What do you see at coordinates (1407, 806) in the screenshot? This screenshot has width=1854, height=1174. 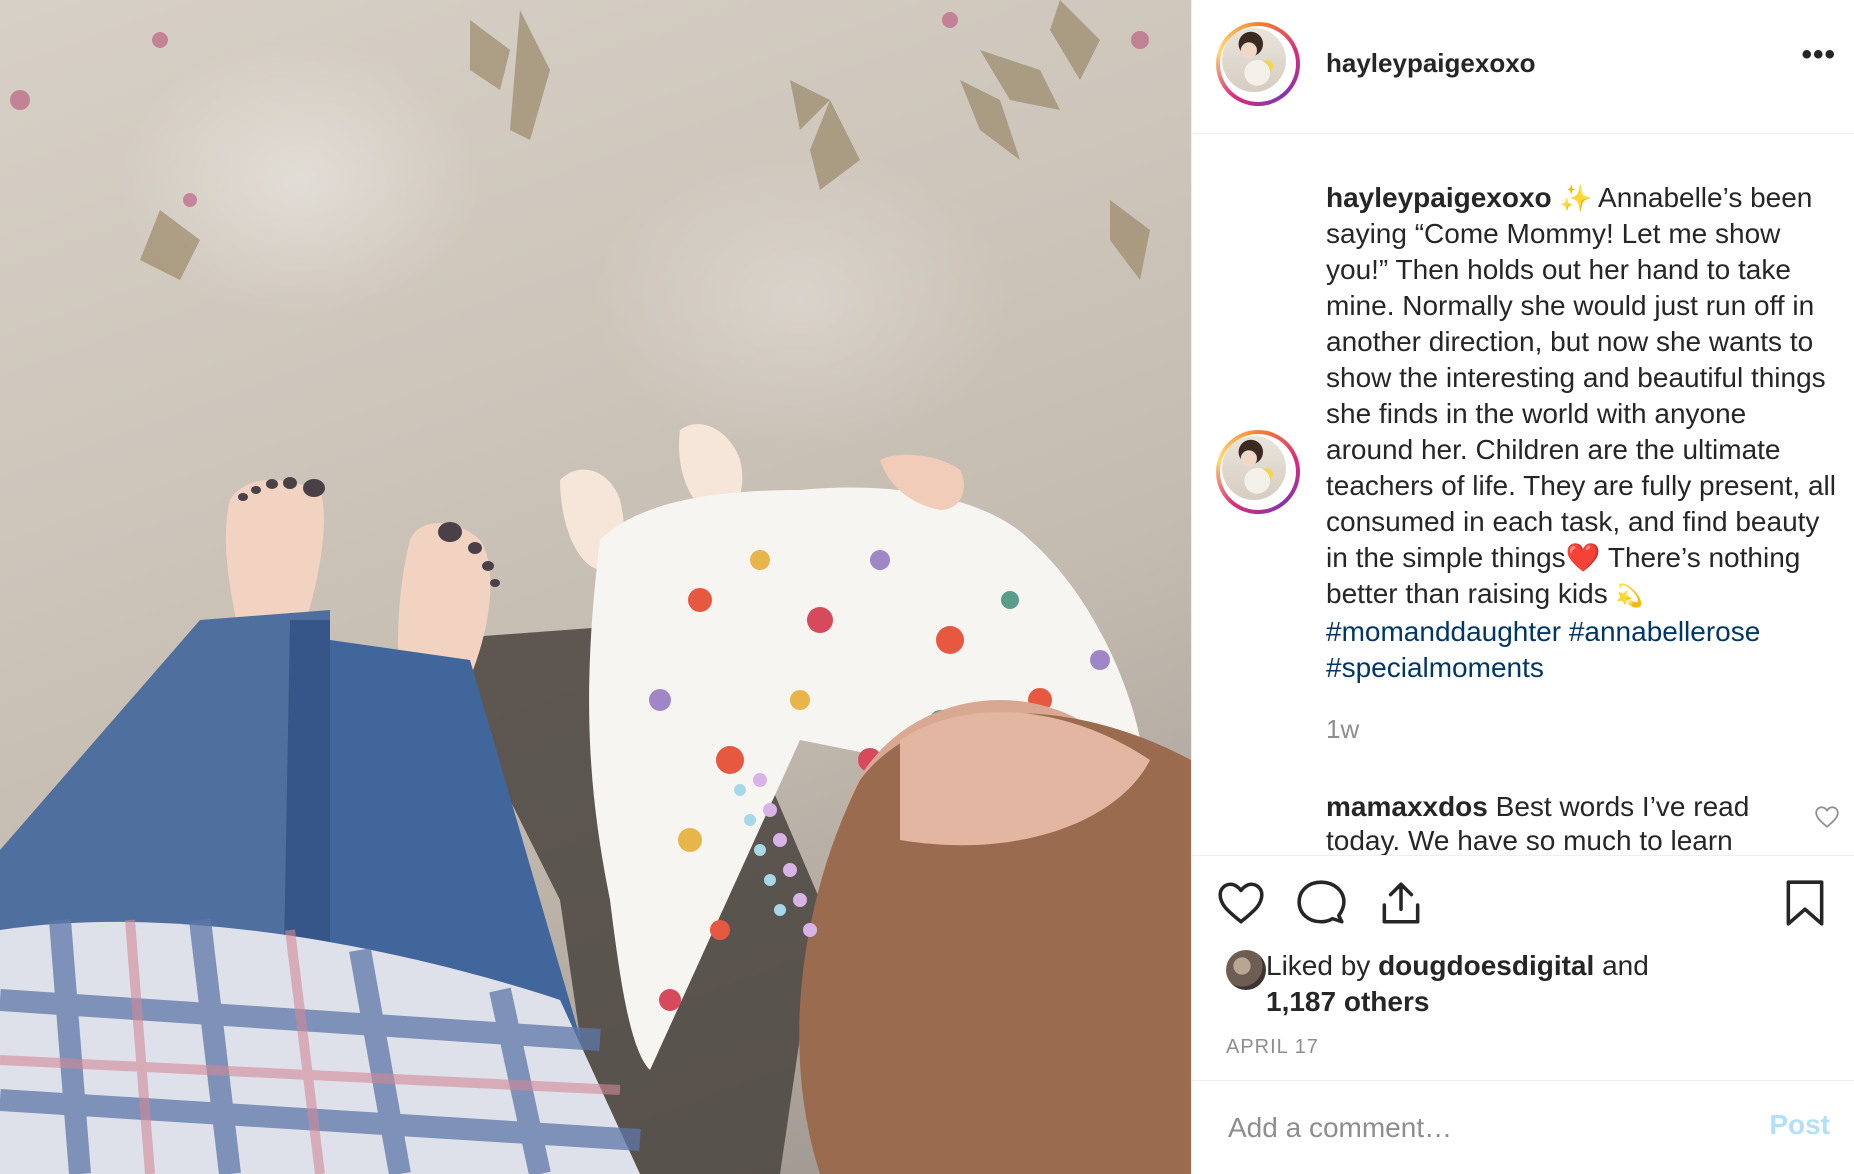 I see `comment-username: mamaxxdos` at bounding box center [1407, 806].